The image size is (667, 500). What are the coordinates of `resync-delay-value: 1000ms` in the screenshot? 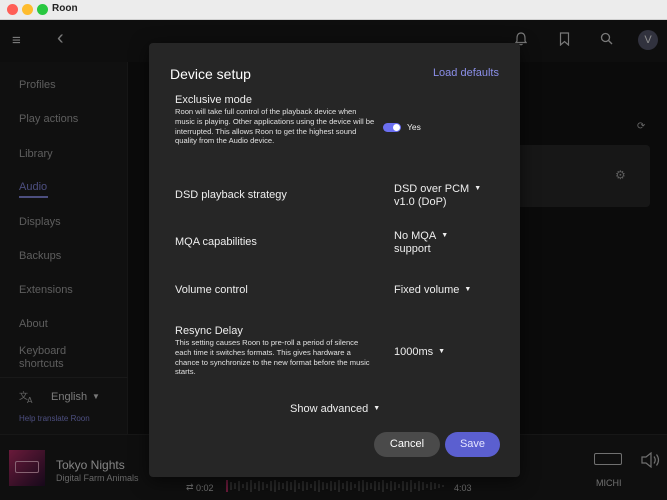 It's located at (414, 352).